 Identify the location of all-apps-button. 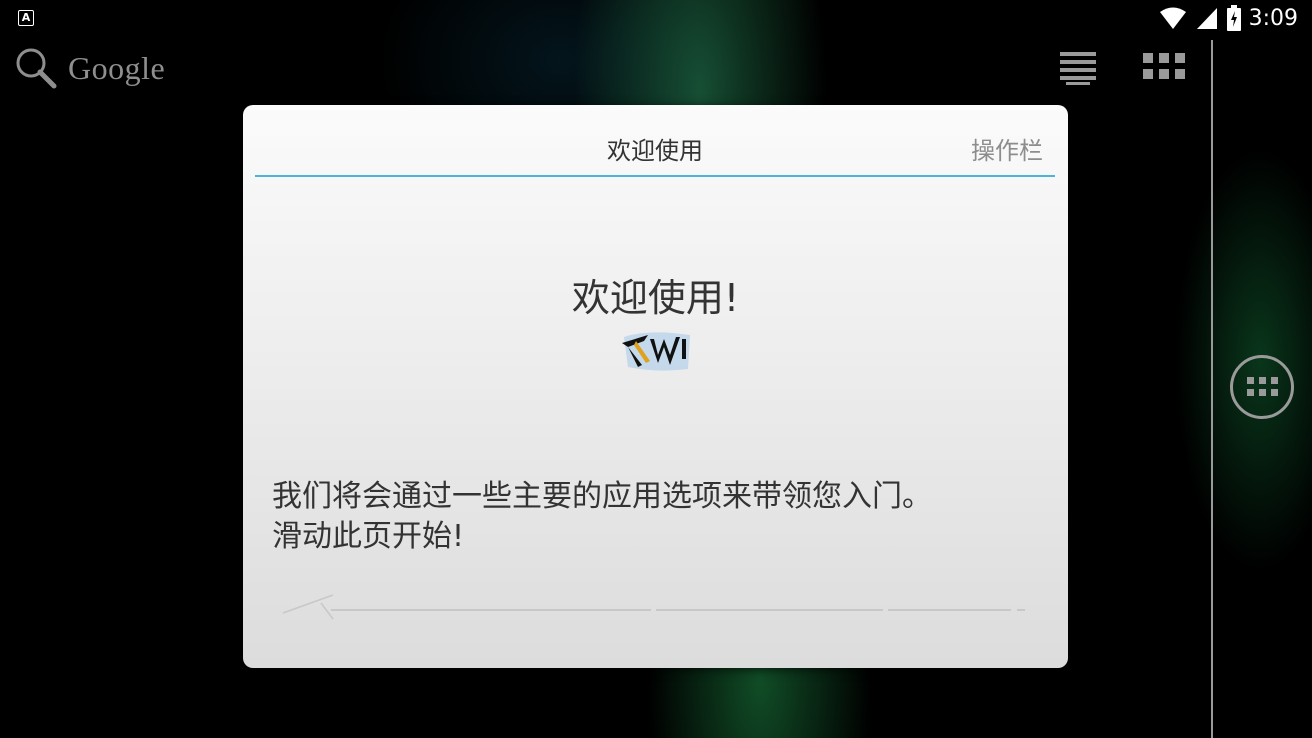
(1262, 387).